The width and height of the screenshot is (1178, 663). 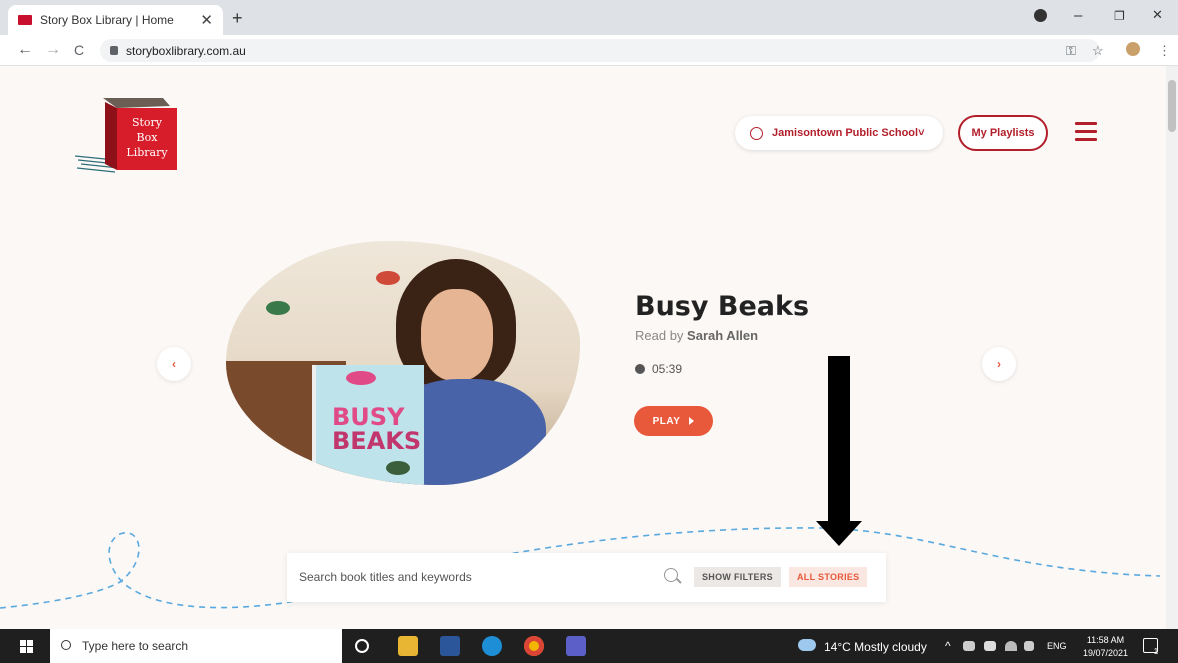 What do you see at coordinates (589, 17) in the screenshot?
I see `browser-tab-bar: Story Box Library | Home ✕ + – ❐ ✕` at bounding box center [589, 17].